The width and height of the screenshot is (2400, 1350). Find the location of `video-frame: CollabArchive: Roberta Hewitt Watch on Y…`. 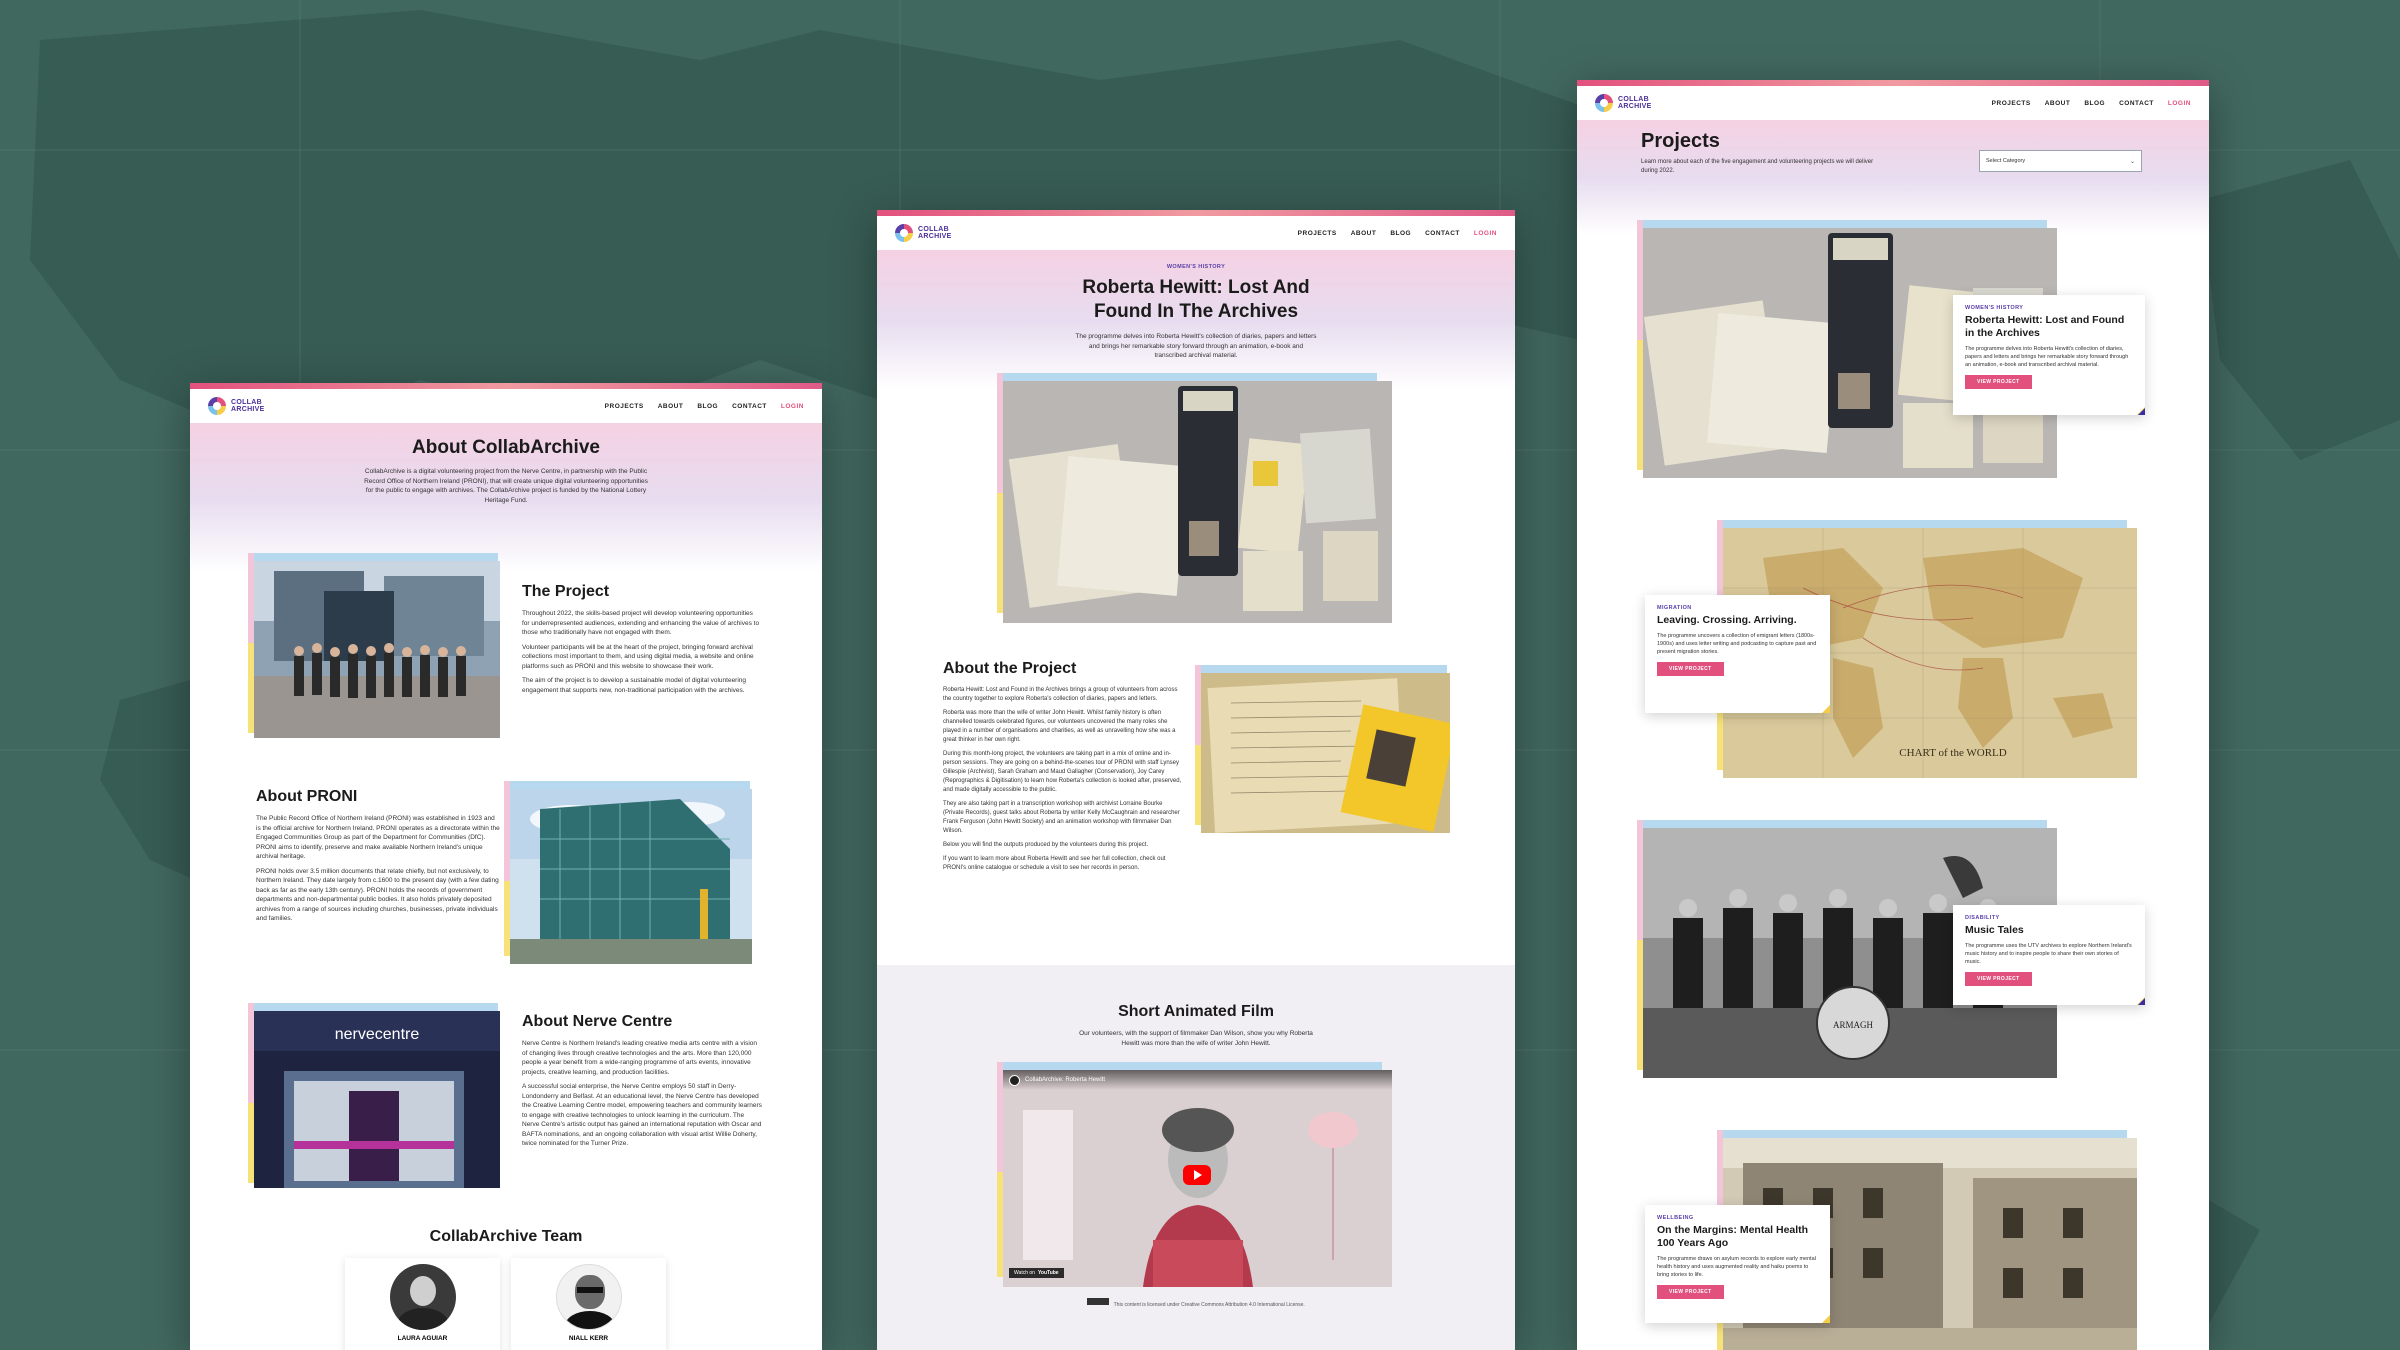

video-frame: CollabArchive: Roberta Hewitt Watch on Y… is located at coordinates (1194, 1174).